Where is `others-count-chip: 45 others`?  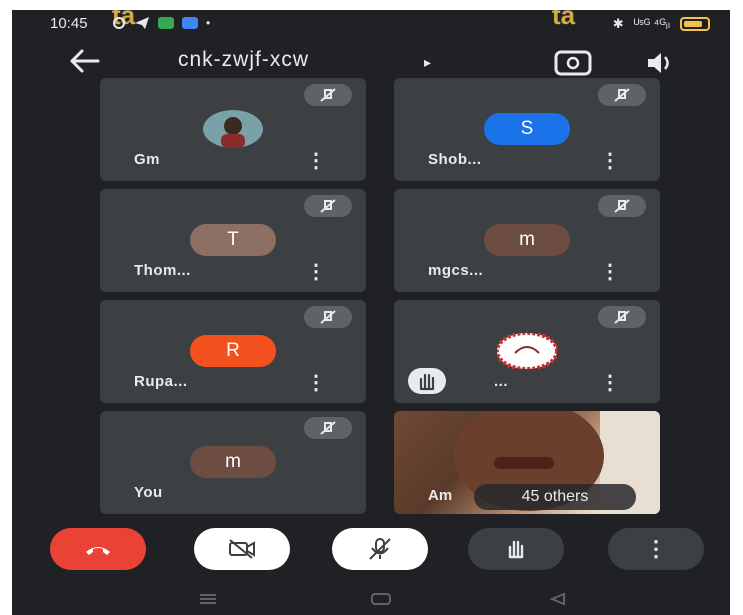
others-count-chip: 45 others is located at coordinates (555, 497).